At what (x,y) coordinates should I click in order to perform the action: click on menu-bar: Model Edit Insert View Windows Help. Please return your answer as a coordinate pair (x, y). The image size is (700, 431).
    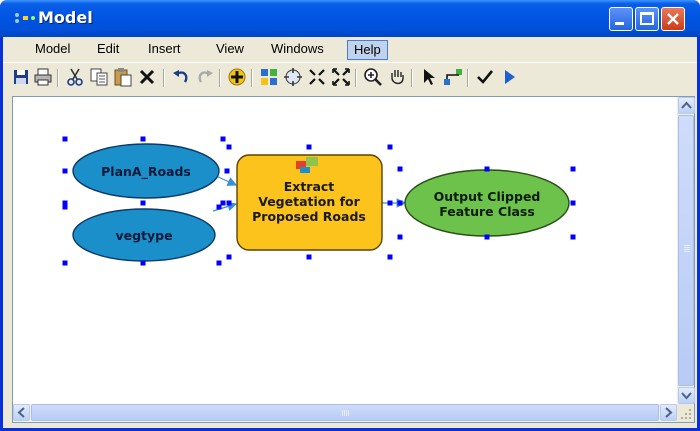
    Looking at the image, I should click on (350, 49).